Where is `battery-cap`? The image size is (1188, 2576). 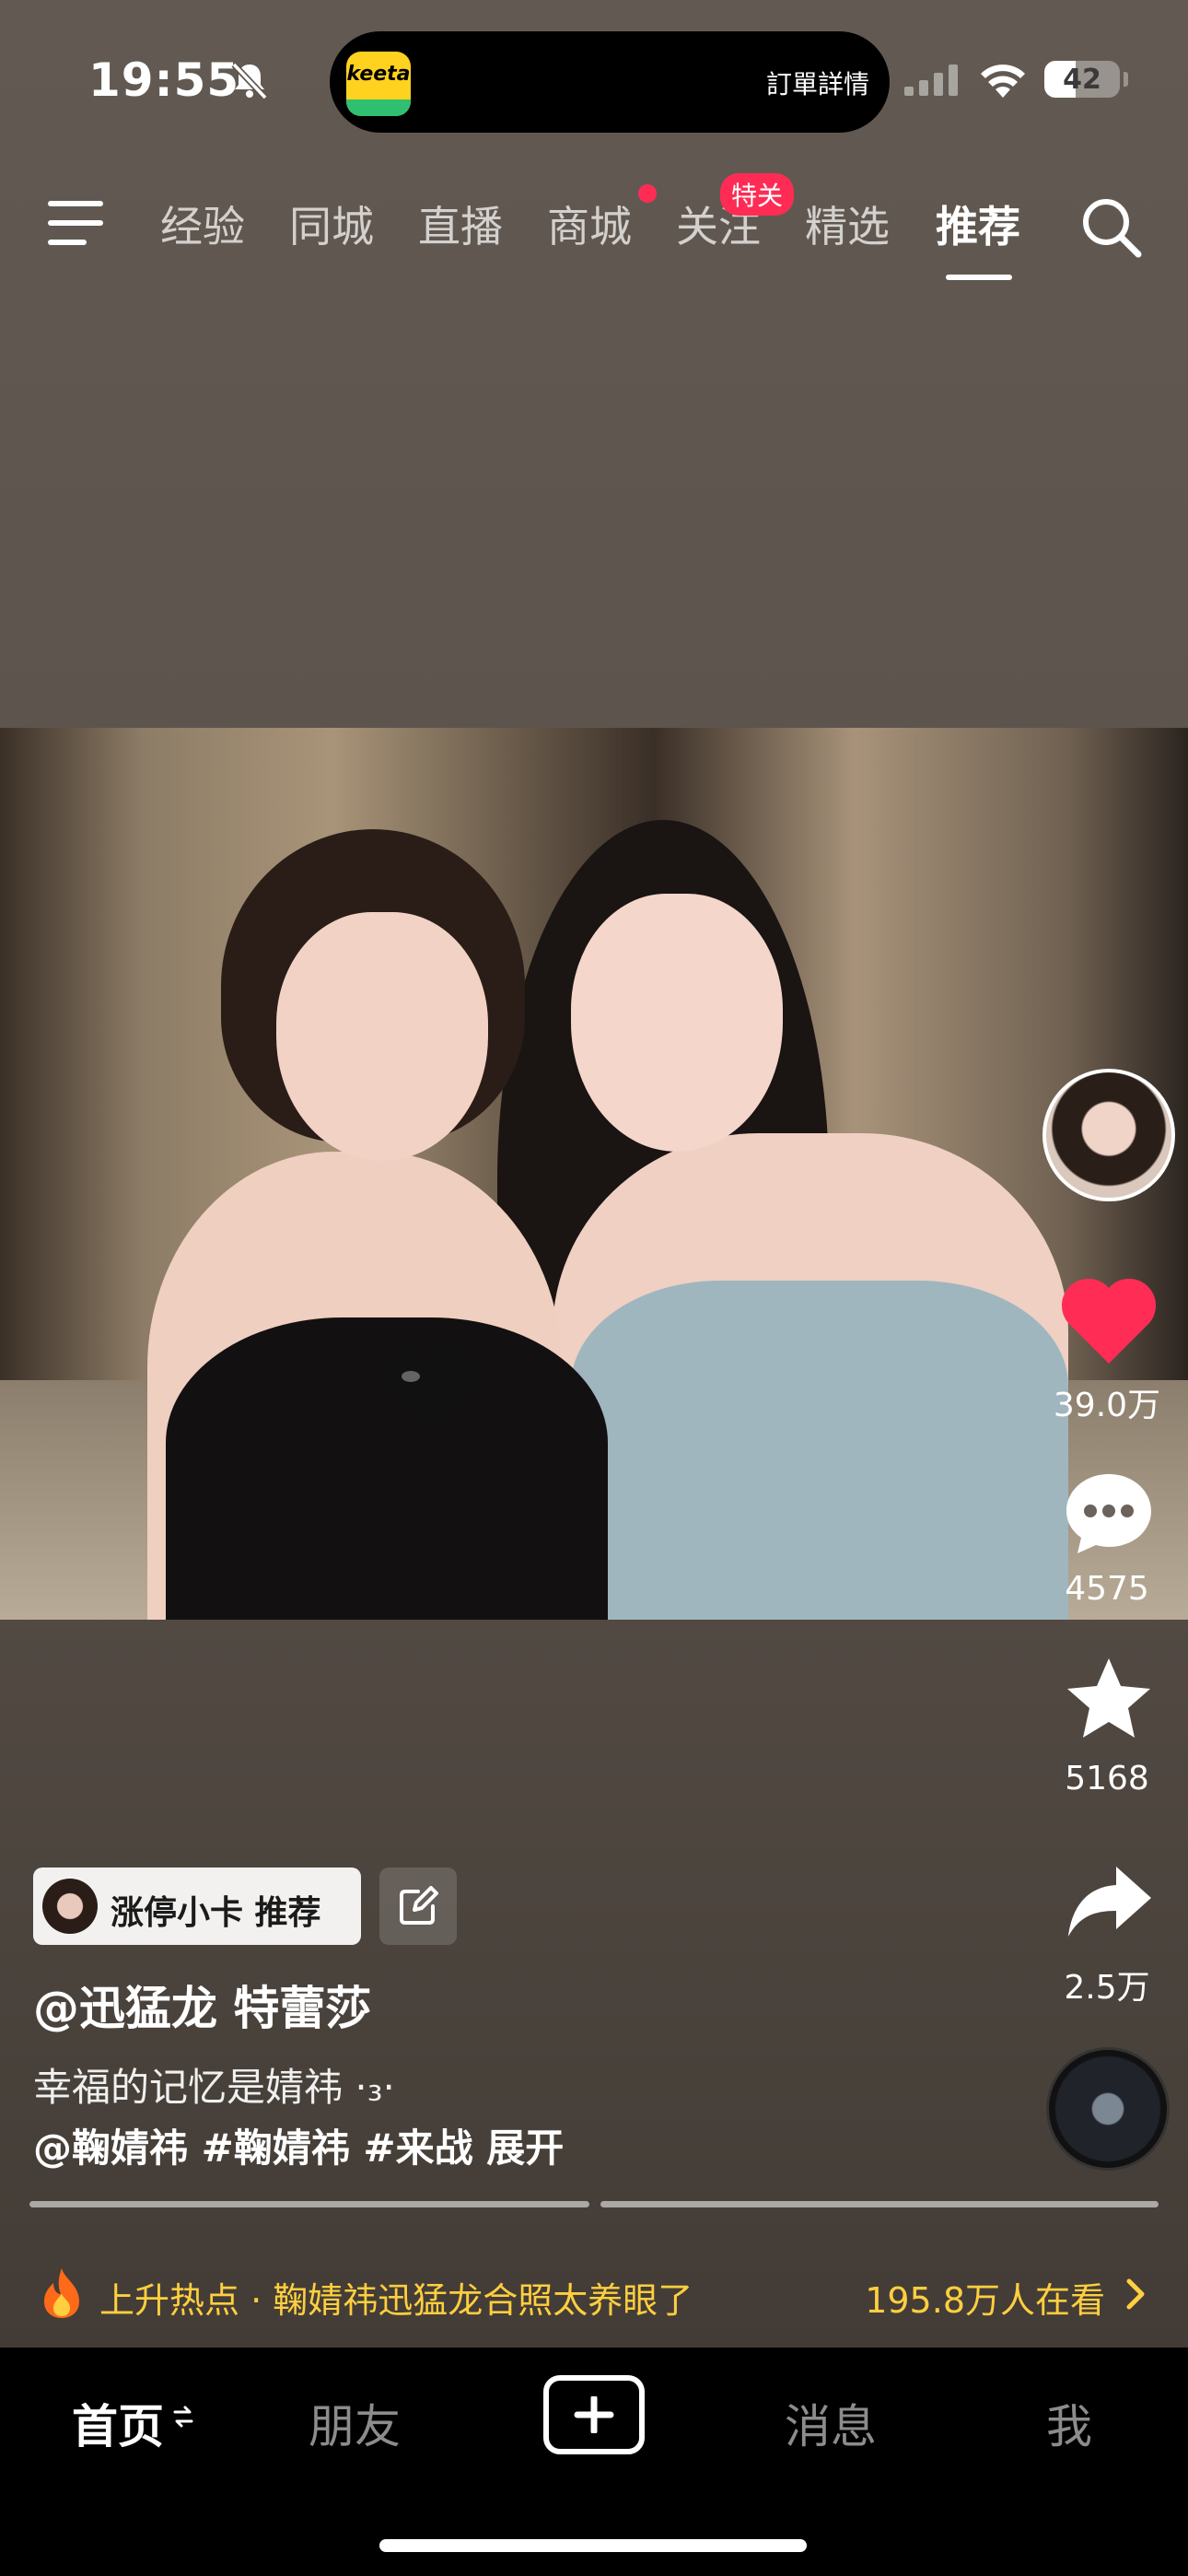
battery-cap is located at coordinates (1126, 79).